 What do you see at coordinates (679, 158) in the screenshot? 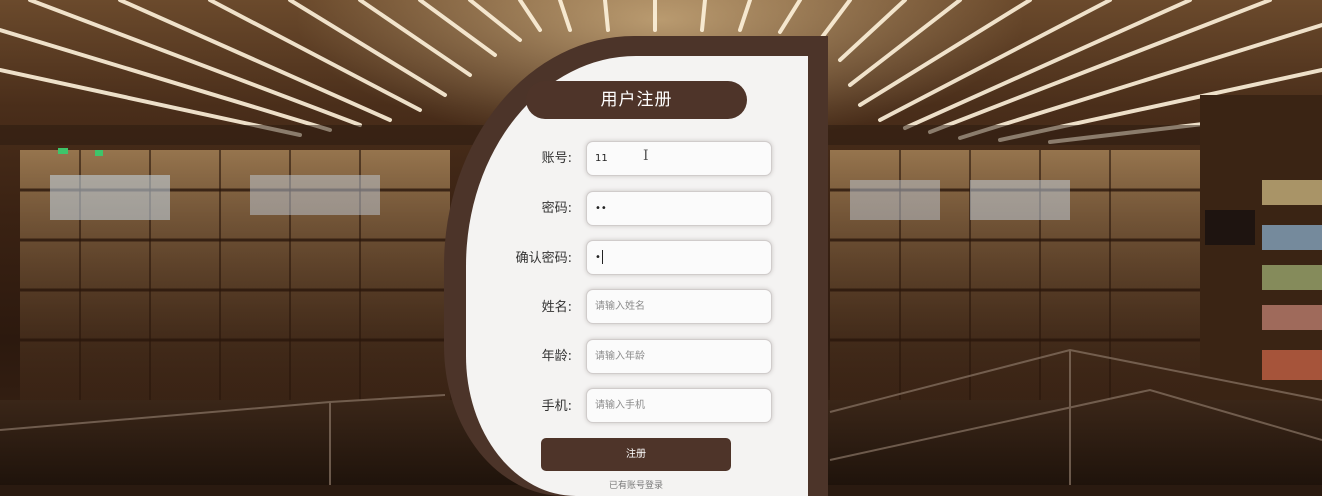
I see `account-input: 11` at bounding box center [679, 158].